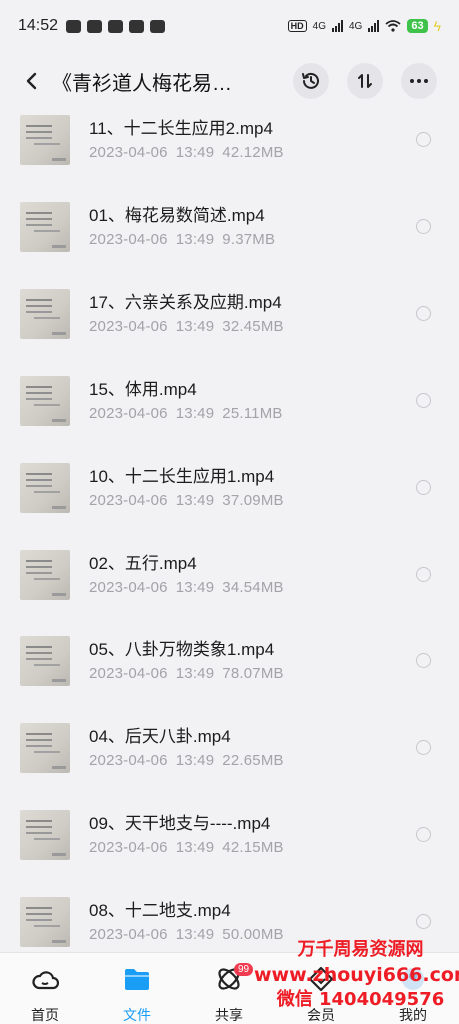 Image resolution: width=459 pixels, height=1024 pixels. I want to click on file-row: 09、天干地支与----.mp4 2023-04-06 13:49 42.15MB, so click(229, 835).